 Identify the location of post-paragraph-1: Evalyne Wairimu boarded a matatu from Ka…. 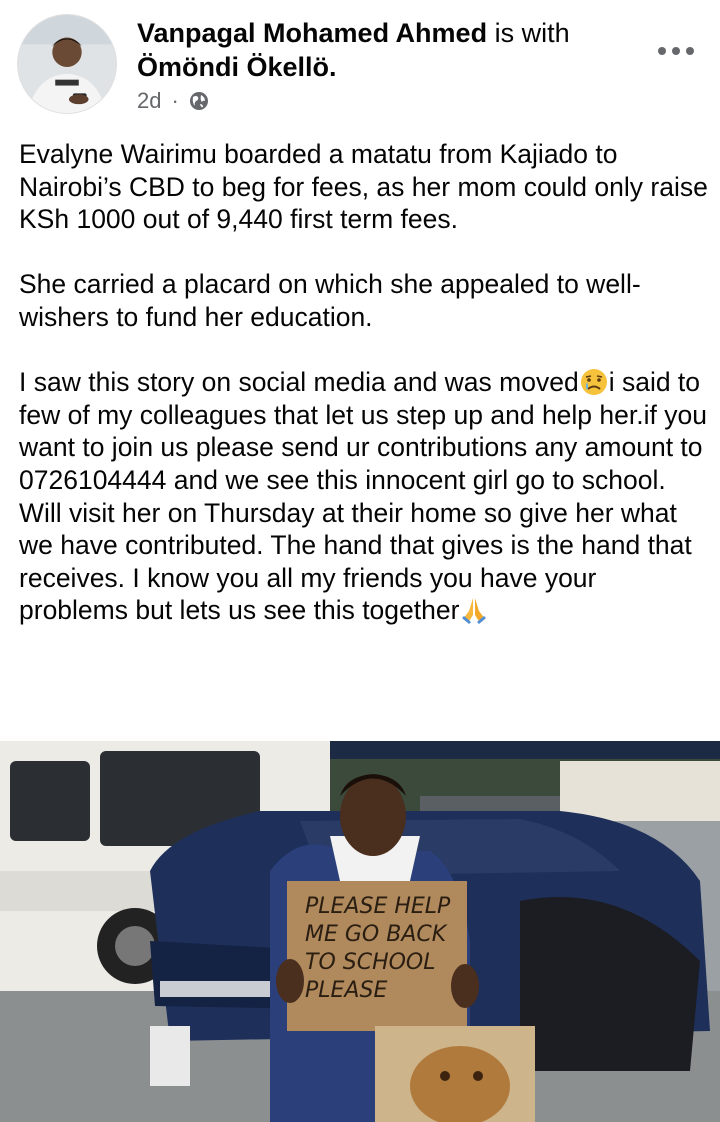
(367, 187).